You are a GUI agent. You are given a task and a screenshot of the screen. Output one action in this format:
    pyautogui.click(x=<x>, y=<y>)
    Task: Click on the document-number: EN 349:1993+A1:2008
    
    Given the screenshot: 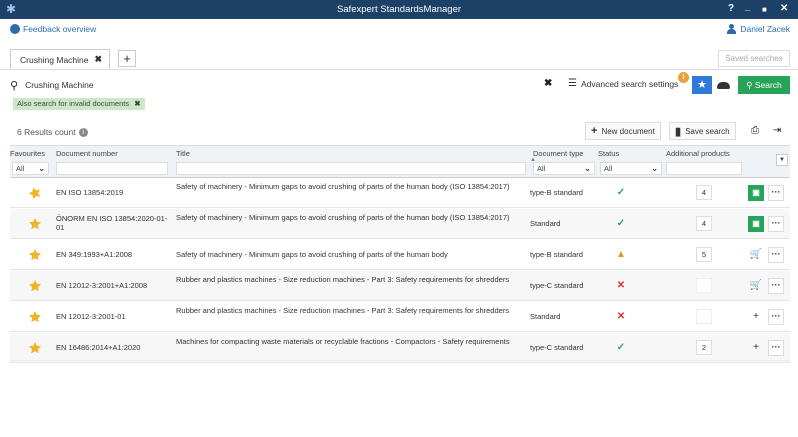 What is the action you would take?
    pyautogui.click(x=112, y=254)
    